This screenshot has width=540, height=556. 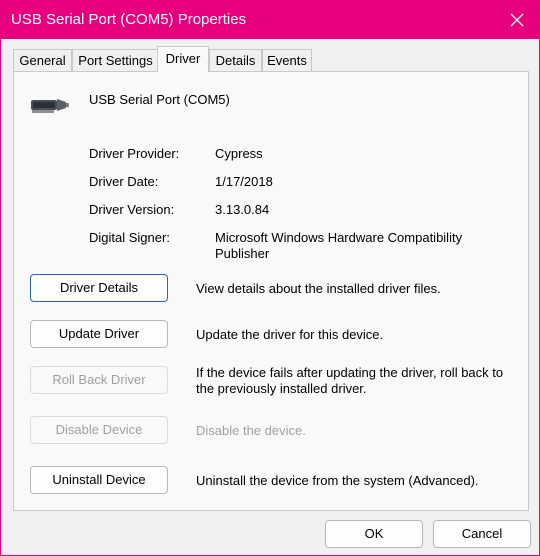 I want to click on driver-provider-value: Cypress, so click(x=239, y=153).